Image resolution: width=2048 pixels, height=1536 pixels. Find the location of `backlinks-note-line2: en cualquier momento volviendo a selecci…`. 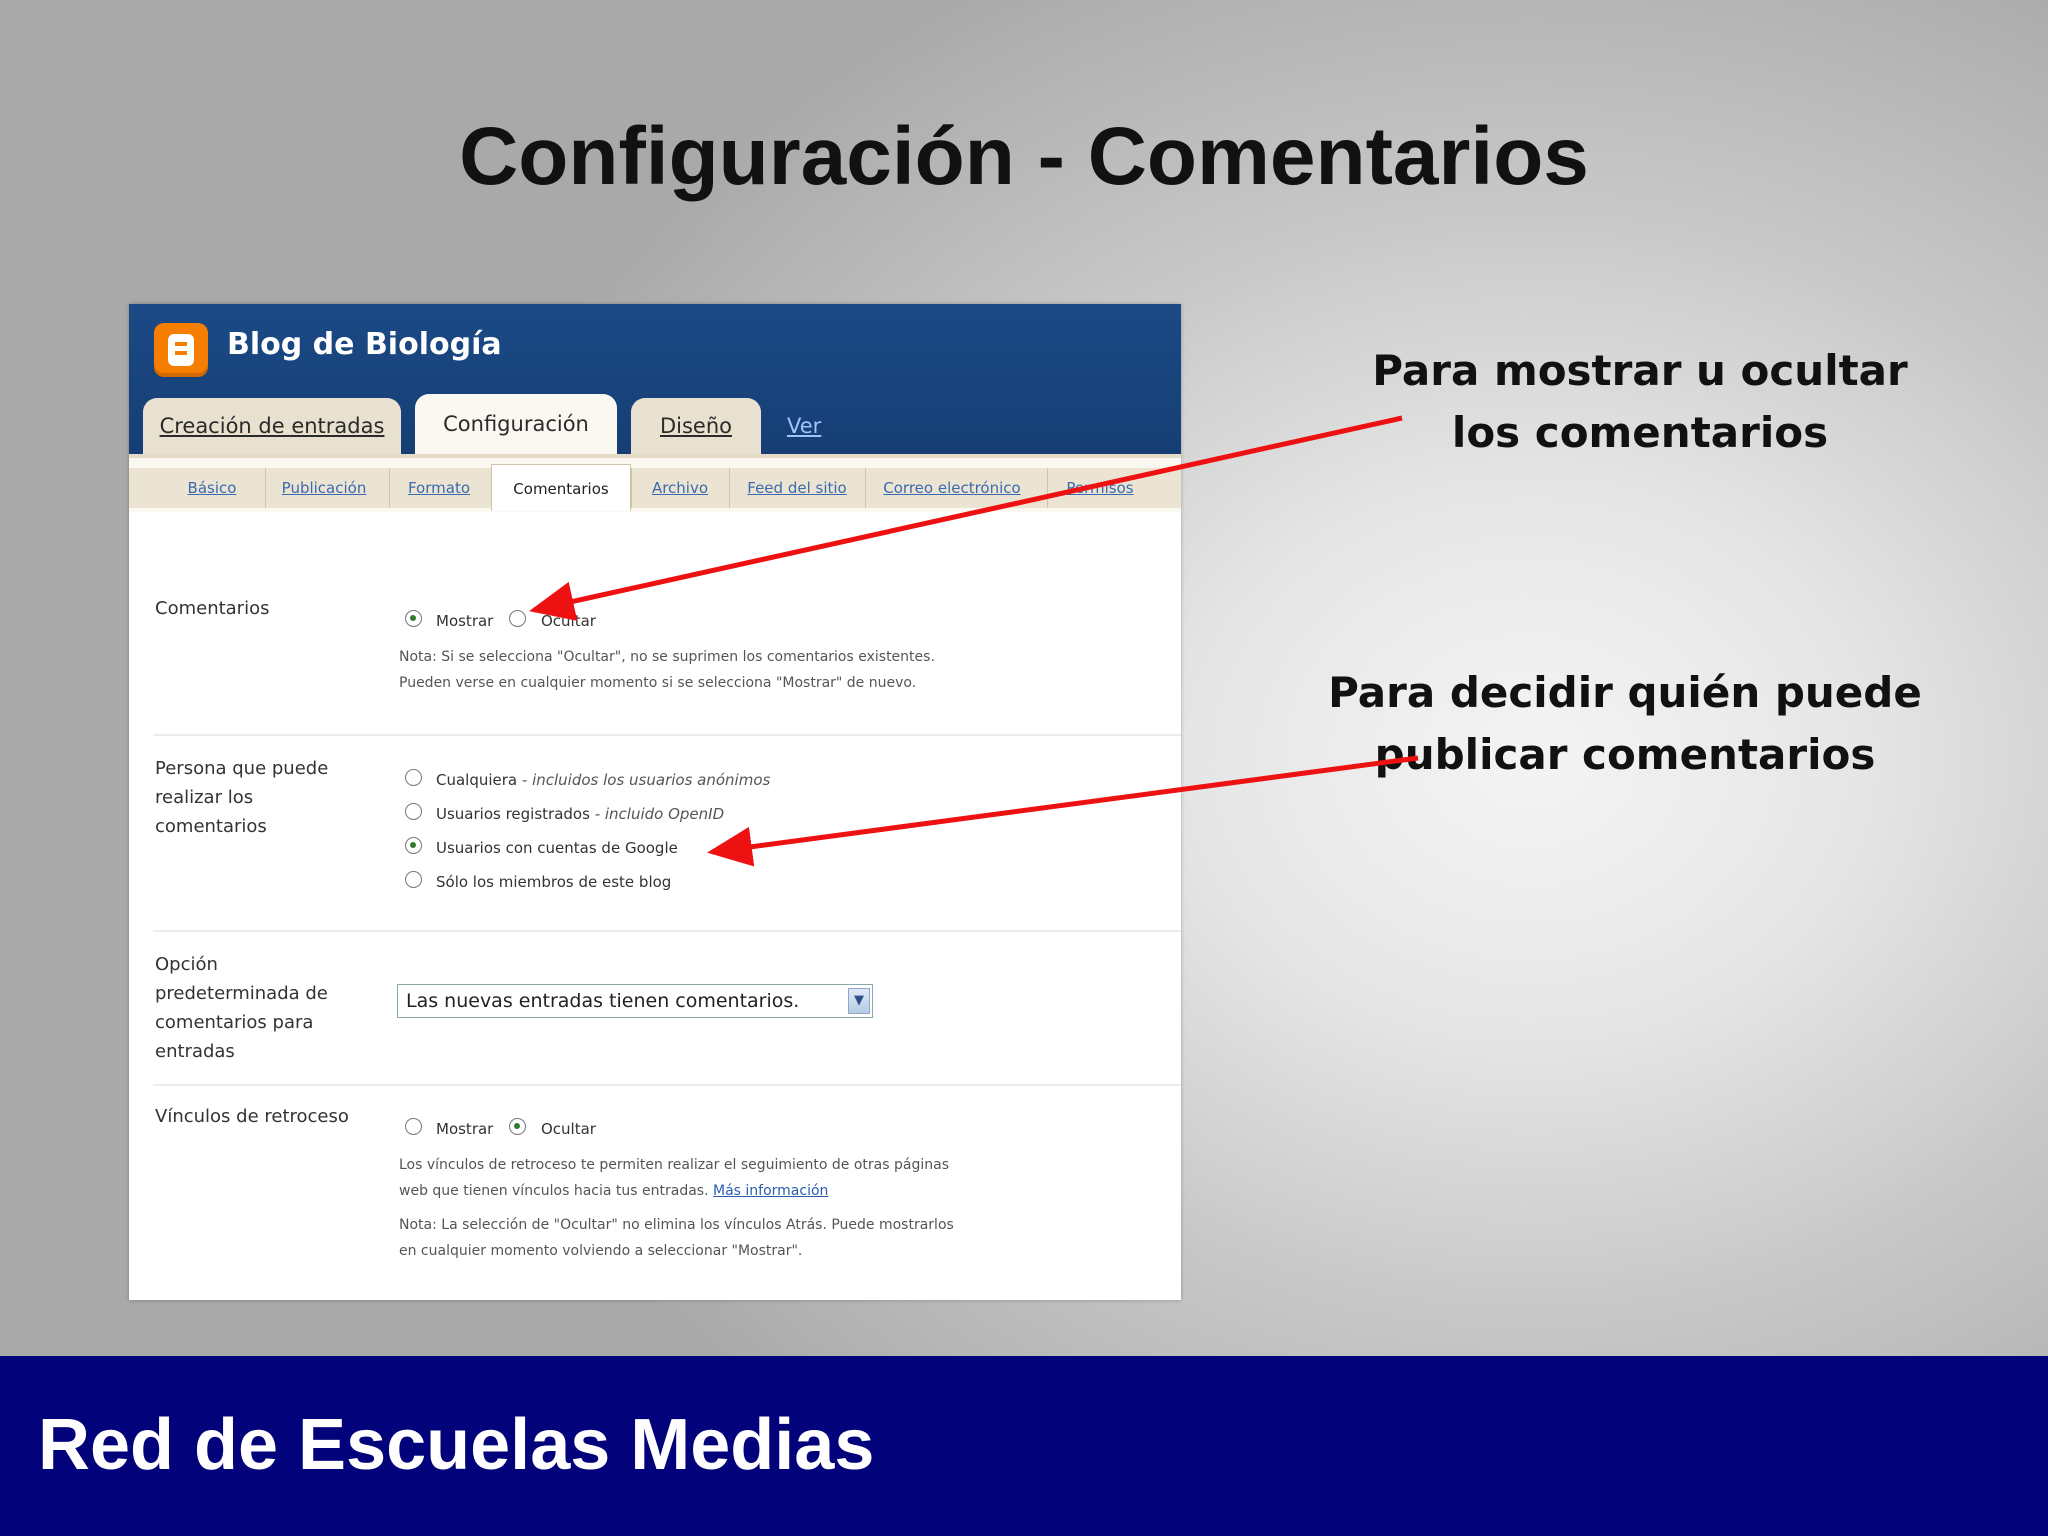

backlinks-note-line2: en cualquier momento volviendo a selecci… is located at coordinates (601, 1251).